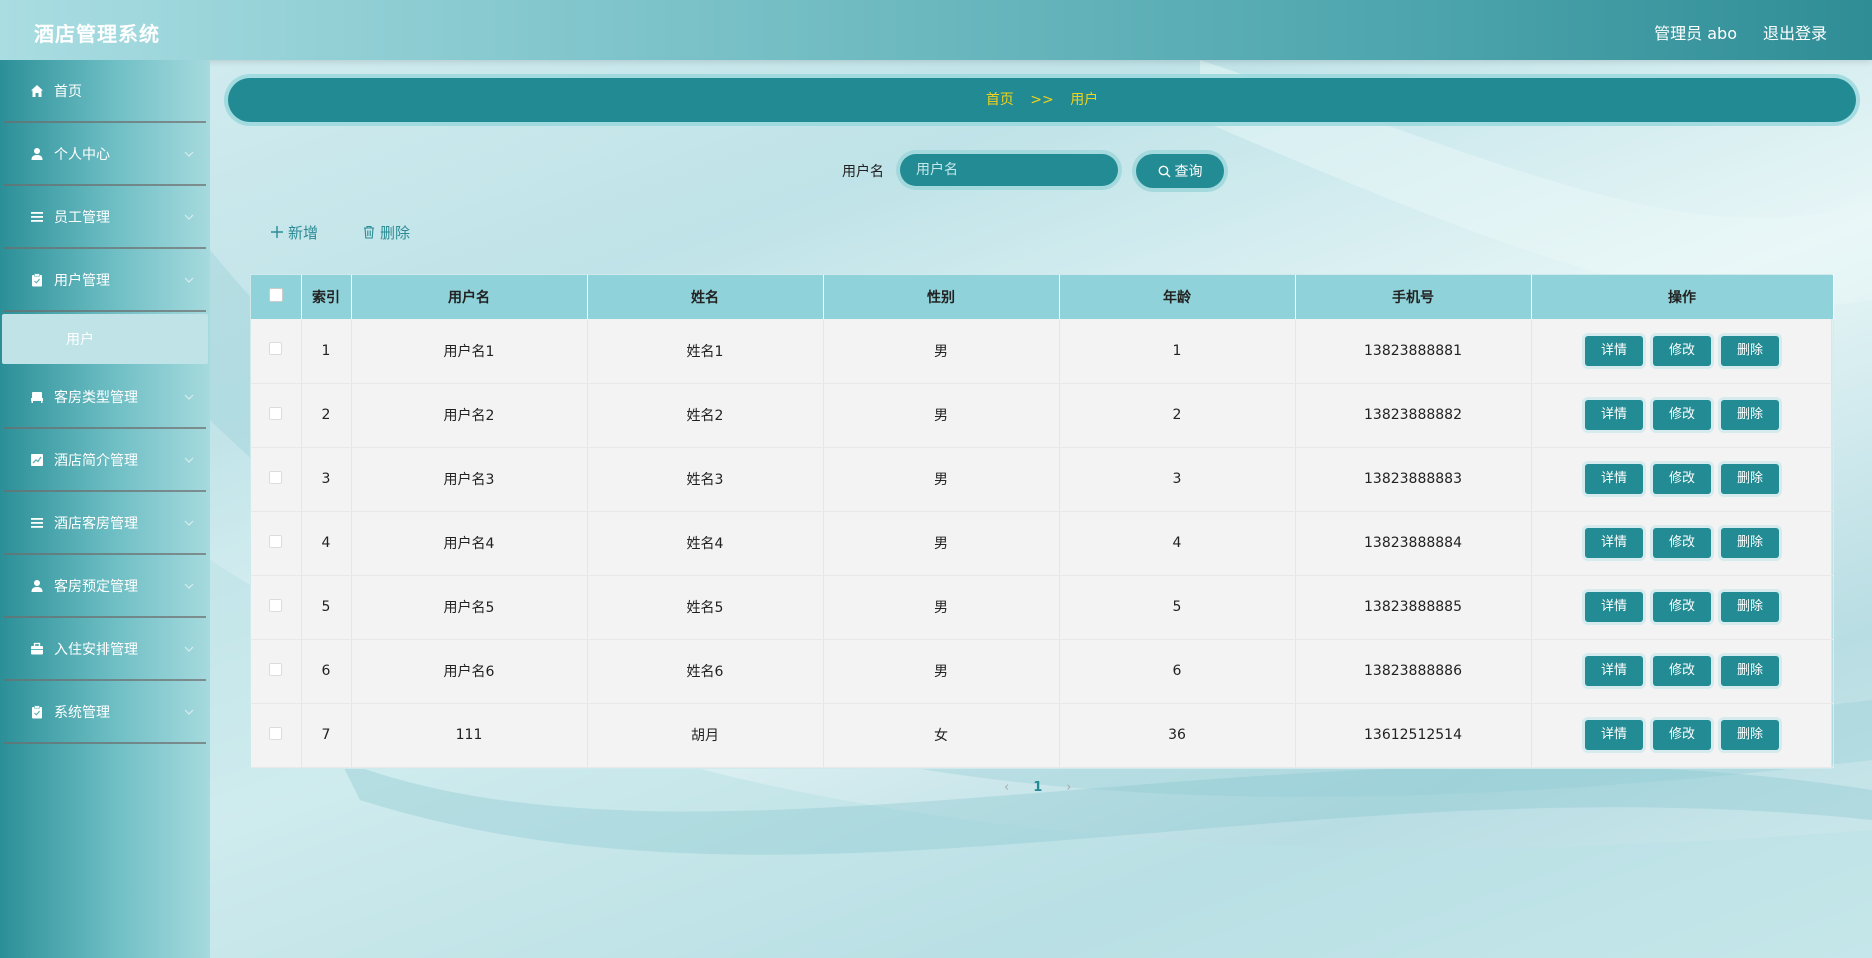  I want to click on sidebar-item-hotel-intro: 酒店简介管理, so click(105, 460).